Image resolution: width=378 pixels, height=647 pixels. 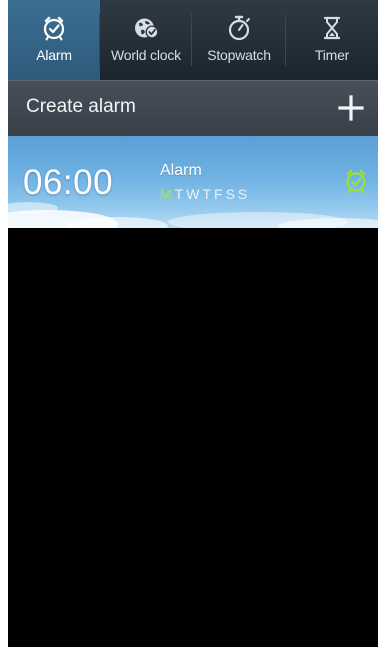 I want to click on tab-bar: Alarm World clock Stopwatch Timer, so click(x=193, y=40).